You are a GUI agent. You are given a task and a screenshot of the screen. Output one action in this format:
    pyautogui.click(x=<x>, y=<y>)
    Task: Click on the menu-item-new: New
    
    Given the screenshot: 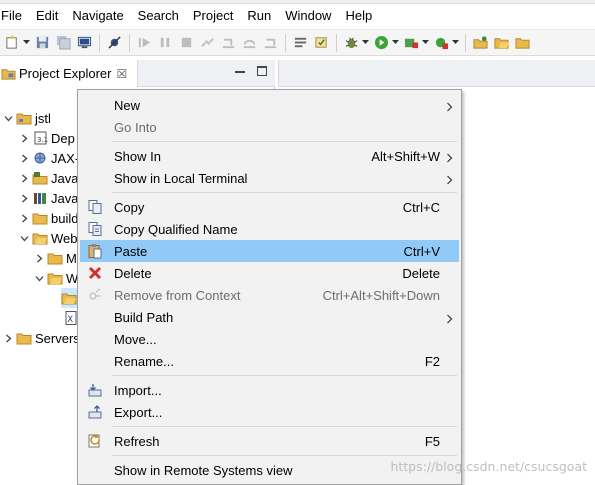 What is the action you would take?
    pyautogui.click(x=269, y=105)
    